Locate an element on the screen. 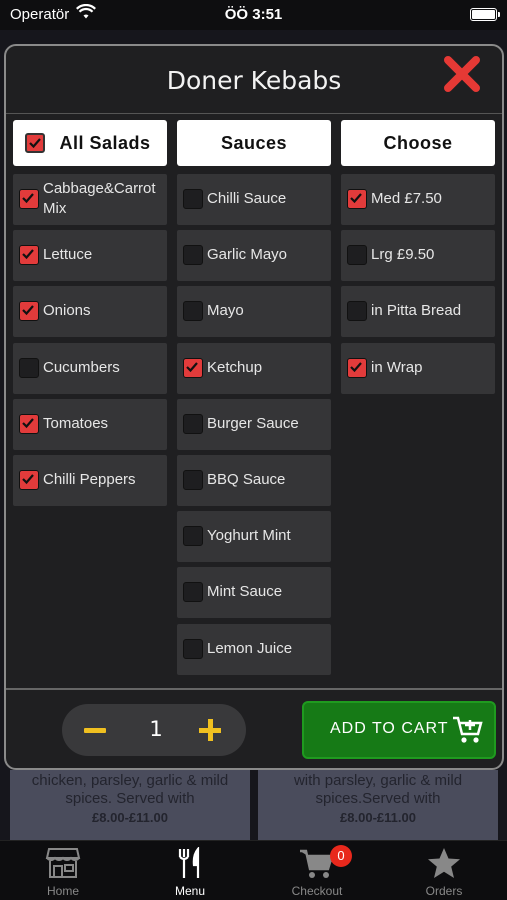 Image resolution: width=507 pixels, height=900 pixels. option-salads: Lettuce is located at coordinates (90, 256).